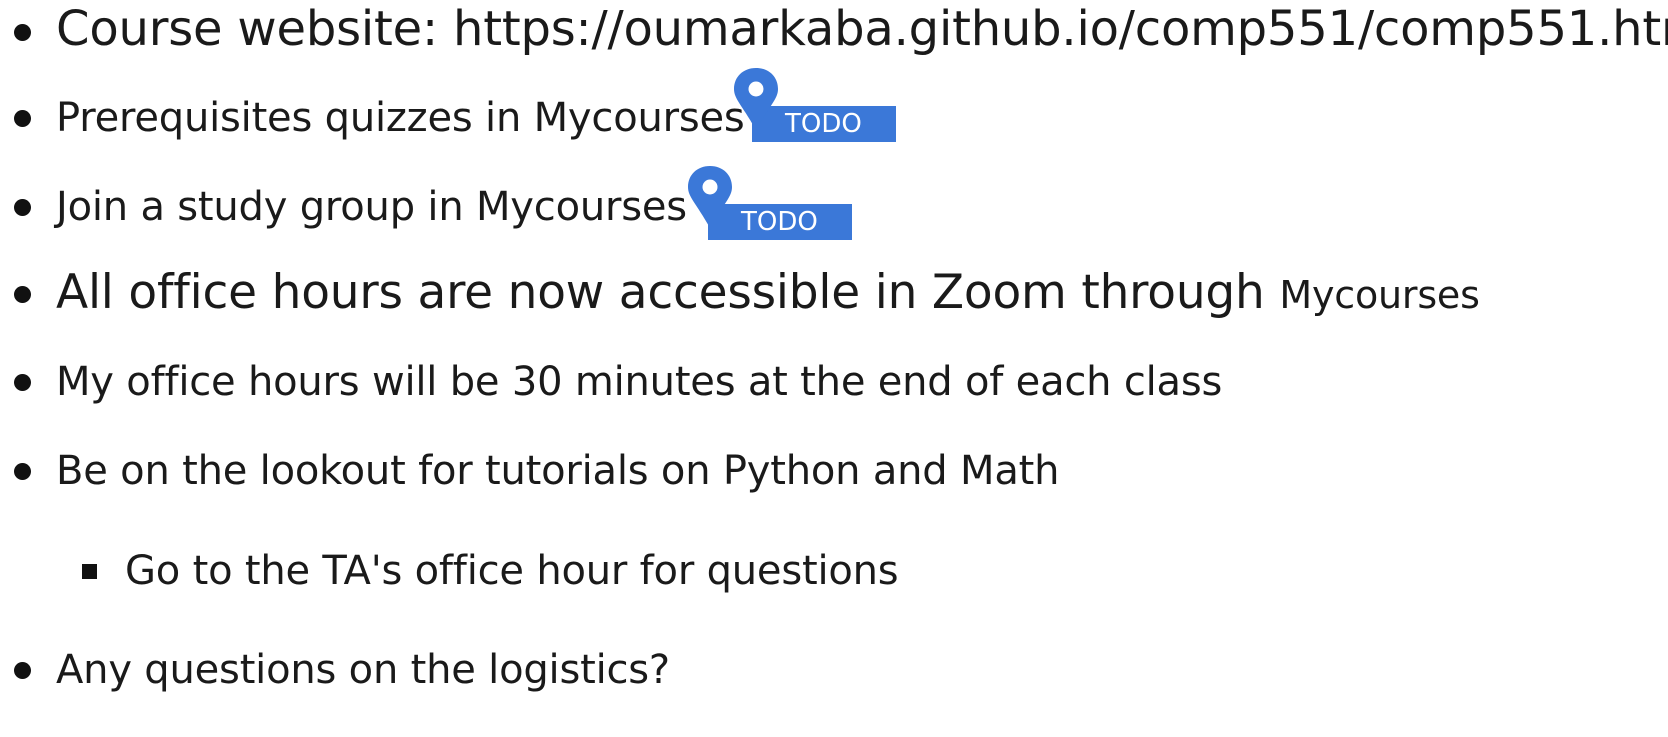 Image resolution: width=1668 pixels, height=737 pixels. I want to click on sub-bullet-square, so click(89, 571).